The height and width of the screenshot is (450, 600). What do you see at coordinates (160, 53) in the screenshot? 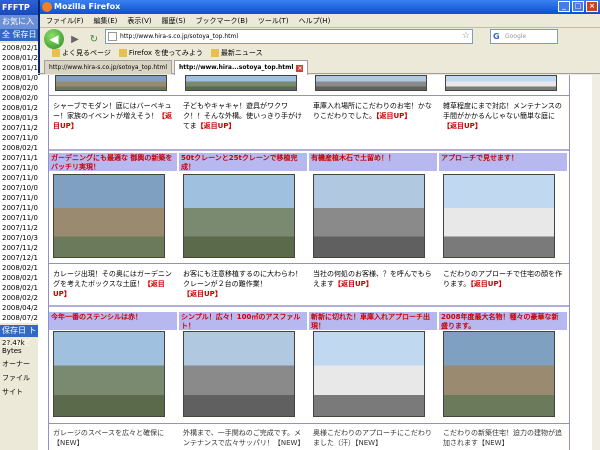
I see `bookmark-item: Firefox を使ってみよう` at bounding box center [160, 53].